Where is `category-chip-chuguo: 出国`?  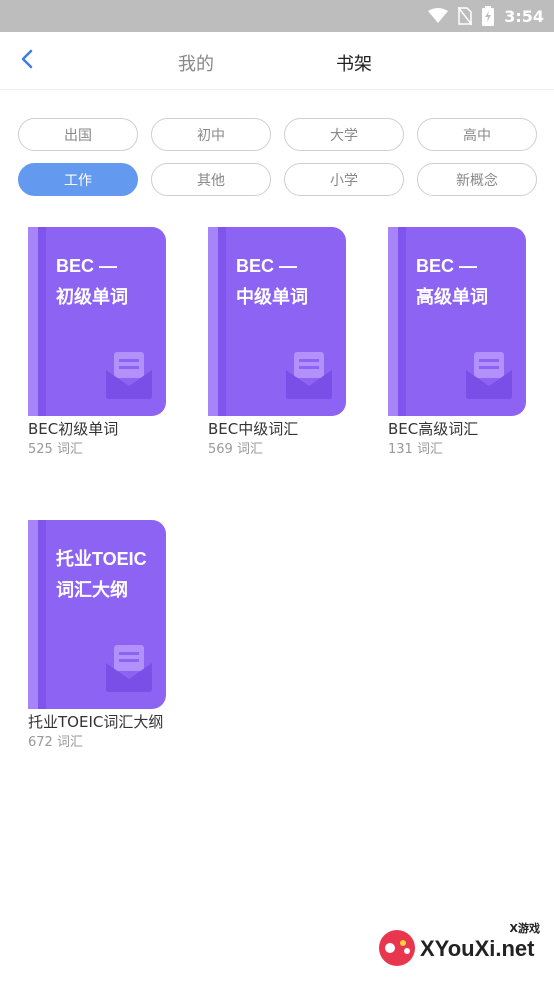
category-chip-chuguo: 出国 is located at coordinates (78, 134).